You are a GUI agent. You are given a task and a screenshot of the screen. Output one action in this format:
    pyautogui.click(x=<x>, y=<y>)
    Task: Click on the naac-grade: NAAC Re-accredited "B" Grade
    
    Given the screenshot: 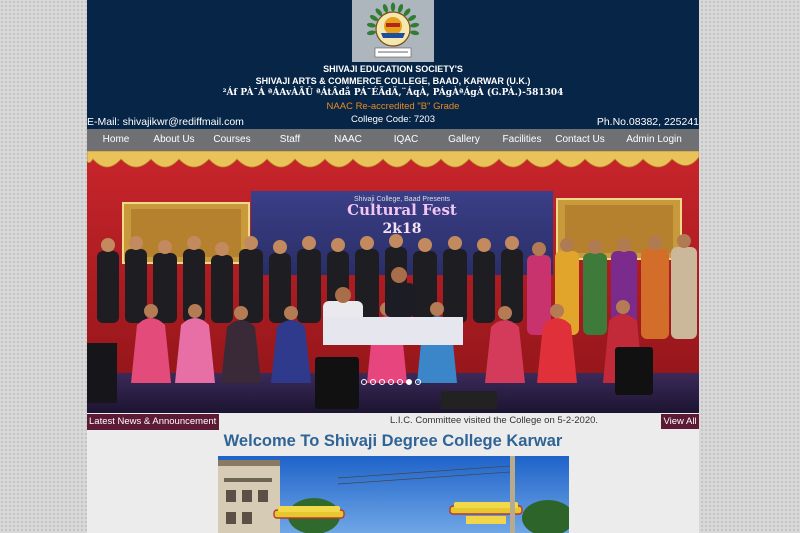 What is the action you would take?
    pyautogui.click(x=393, y=106)
    